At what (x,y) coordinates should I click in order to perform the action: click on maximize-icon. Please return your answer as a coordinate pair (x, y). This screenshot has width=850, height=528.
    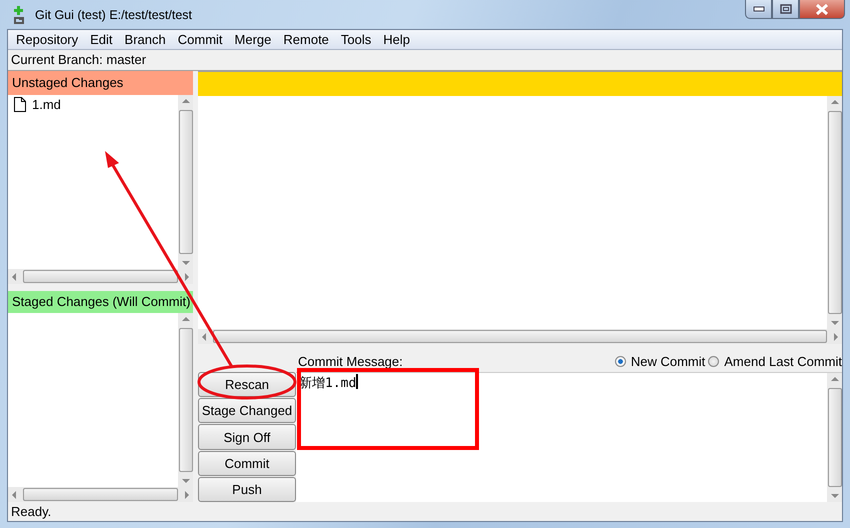
    Looking at the image, I should click on (786, 9).